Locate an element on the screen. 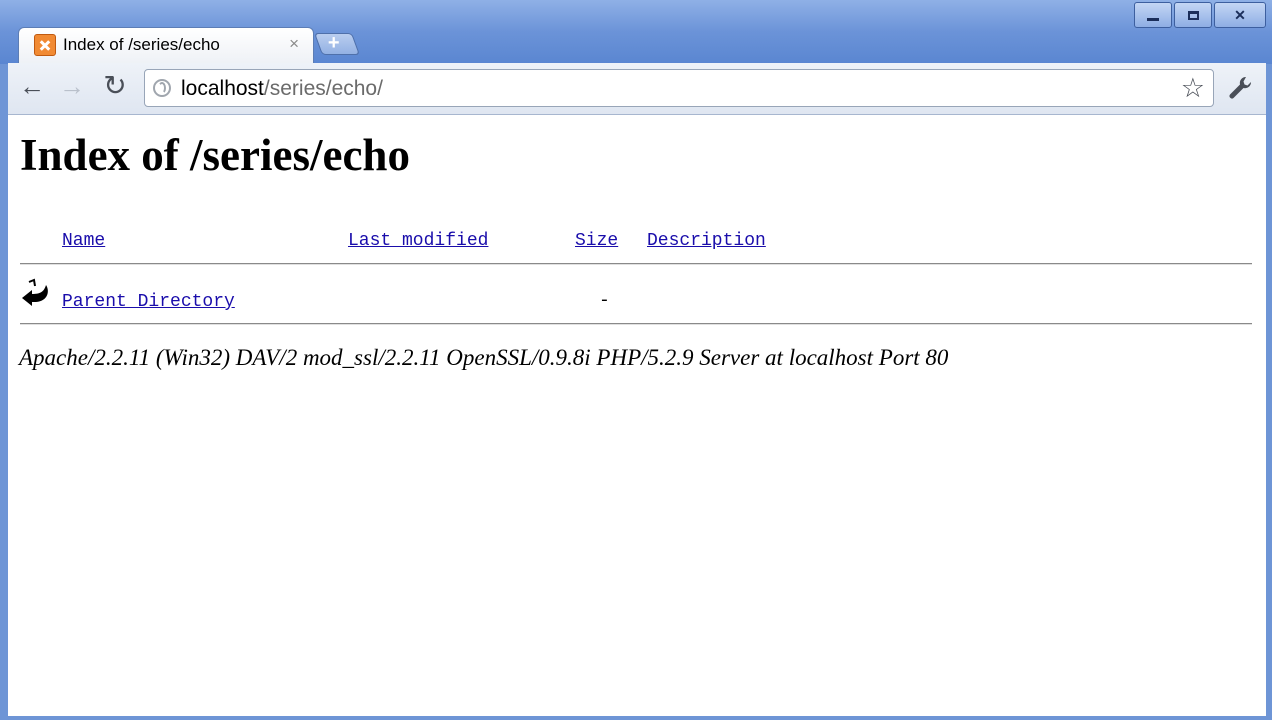 Image resolution: width=1272 pixels, height=720 pixels. plus-icon: + is located at coordinates (333, 43).